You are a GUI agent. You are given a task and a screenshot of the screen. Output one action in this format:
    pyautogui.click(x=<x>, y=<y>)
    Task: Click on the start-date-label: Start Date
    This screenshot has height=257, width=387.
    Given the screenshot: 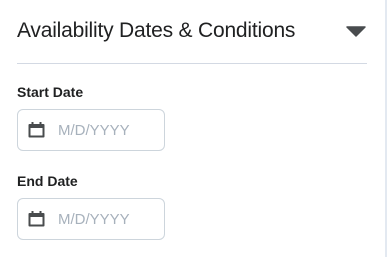 What is the action you would take?
    pyautogui.click(x=50, y=92)
    